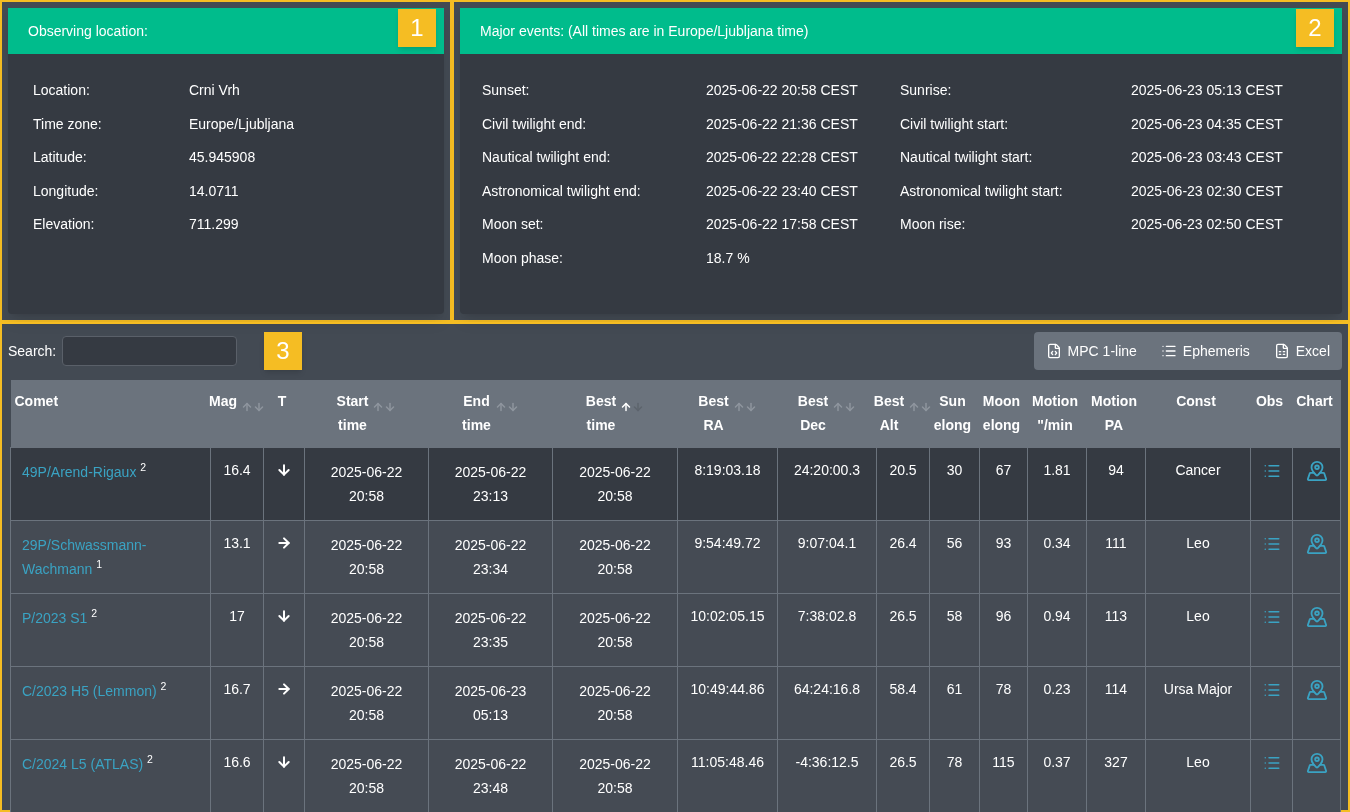 Image resolution: width=1350 pixels, height=812 pixels. Describe the element at coordinates (827, 542) in the screenshot. I see `table-cell: 9:07:04.1` at that location.